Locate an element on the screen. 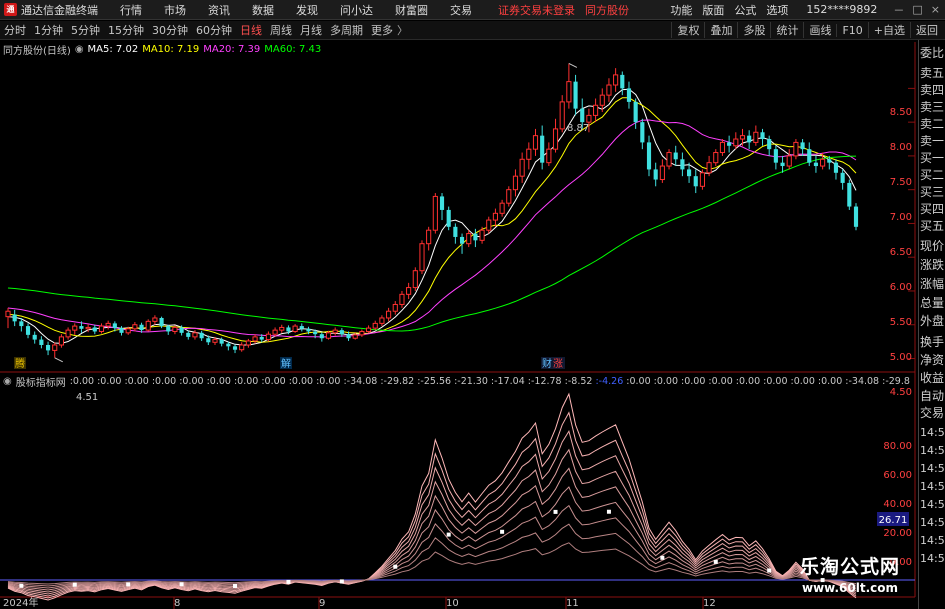 The height and width of the screenshot is (609, 945). auto-trade-label: 交易 is located at coordinates (932, 413).